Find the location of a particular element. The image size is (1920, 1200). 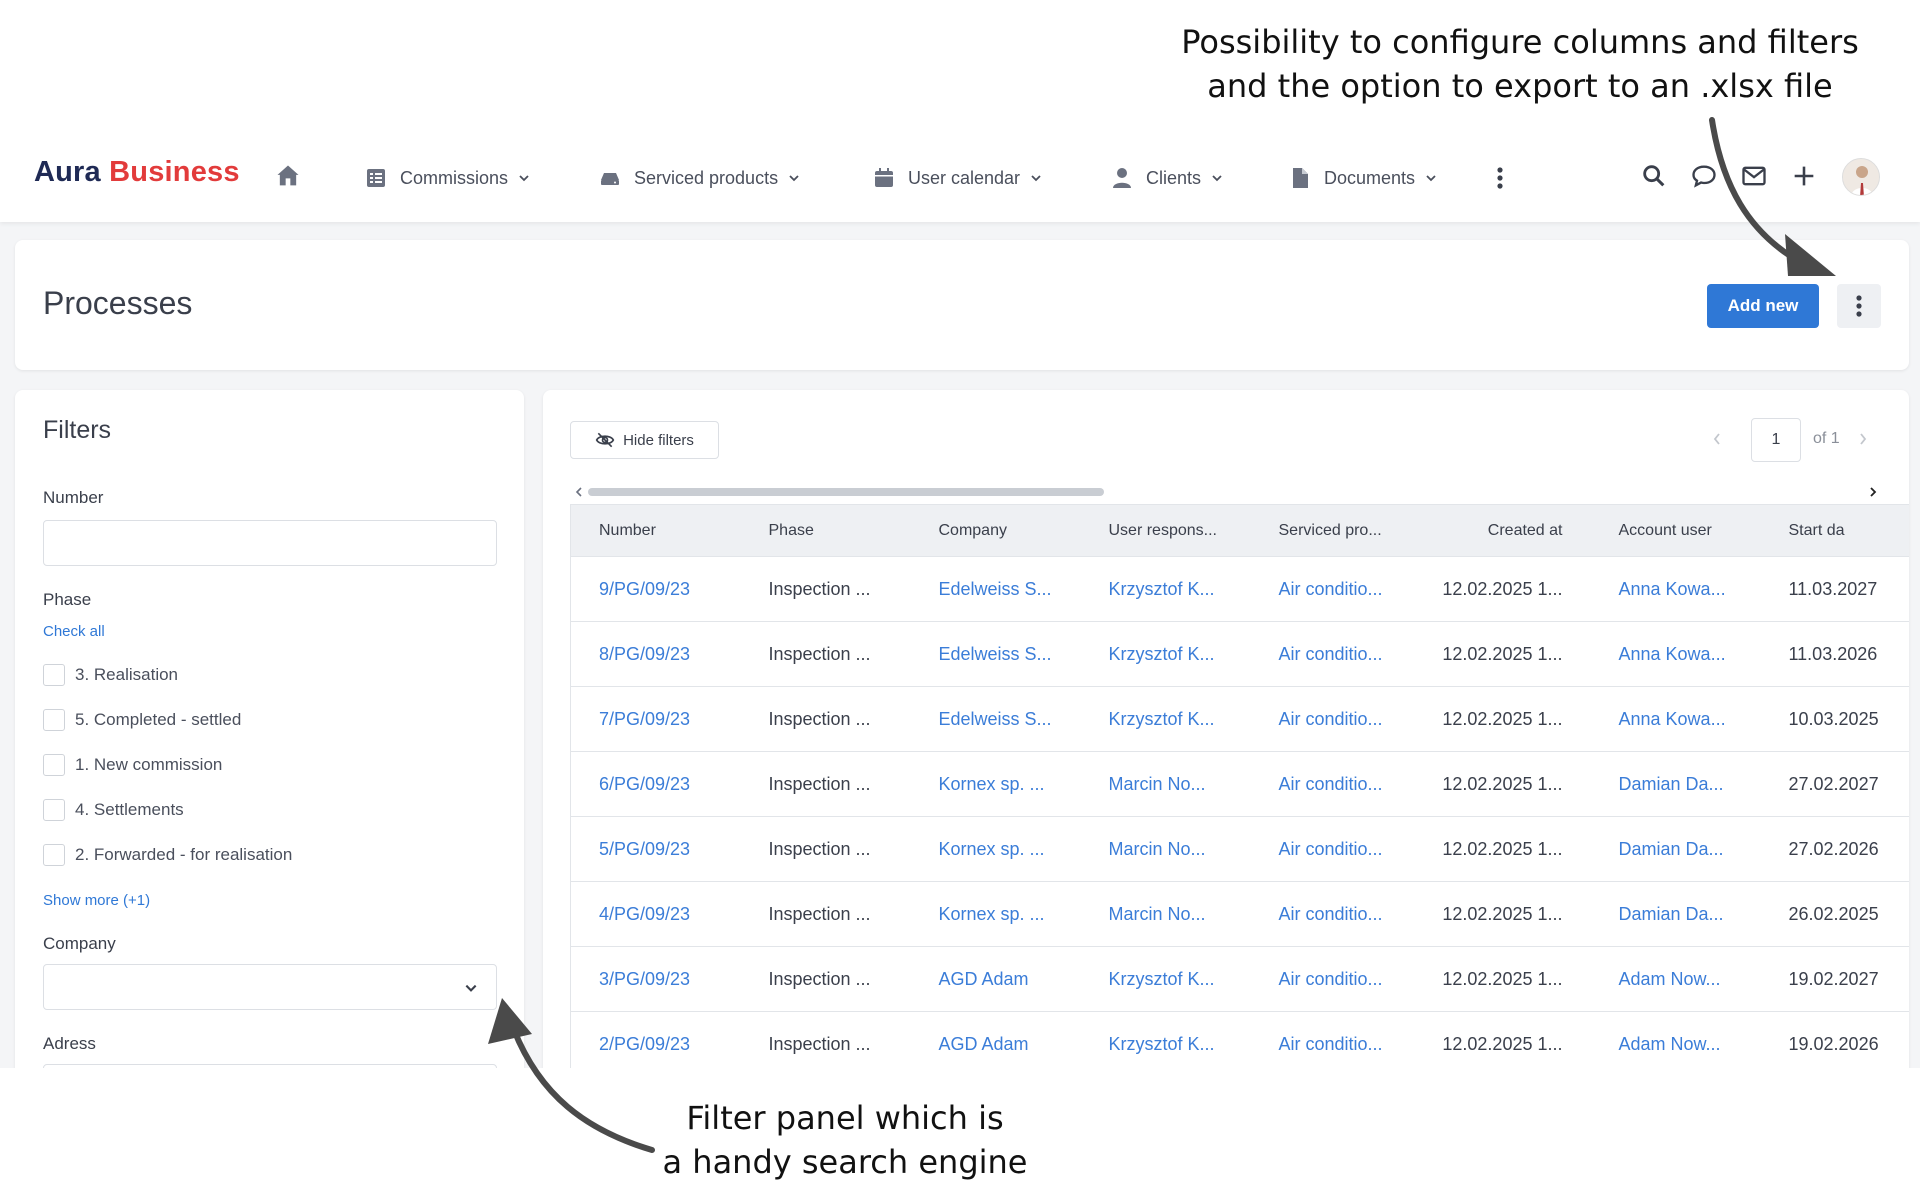

hide-filters-button: Hide filters is located at coordinates (644, 440).